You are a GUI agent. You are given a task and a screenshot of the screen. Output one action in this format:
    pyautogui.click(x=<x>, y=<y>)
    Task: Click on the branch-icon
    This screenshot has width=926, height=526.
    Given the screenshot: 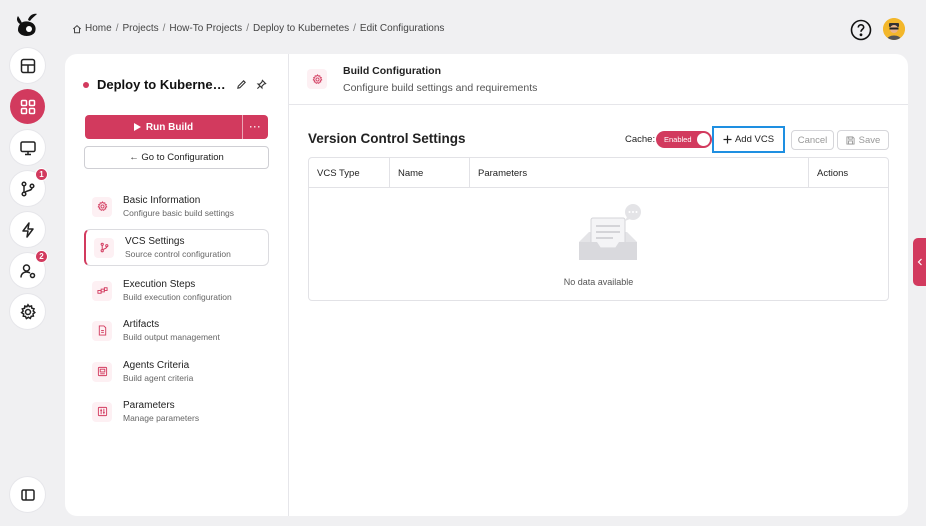 What is the action you would take?
    pyautogui.click(x=104, y=247)
    